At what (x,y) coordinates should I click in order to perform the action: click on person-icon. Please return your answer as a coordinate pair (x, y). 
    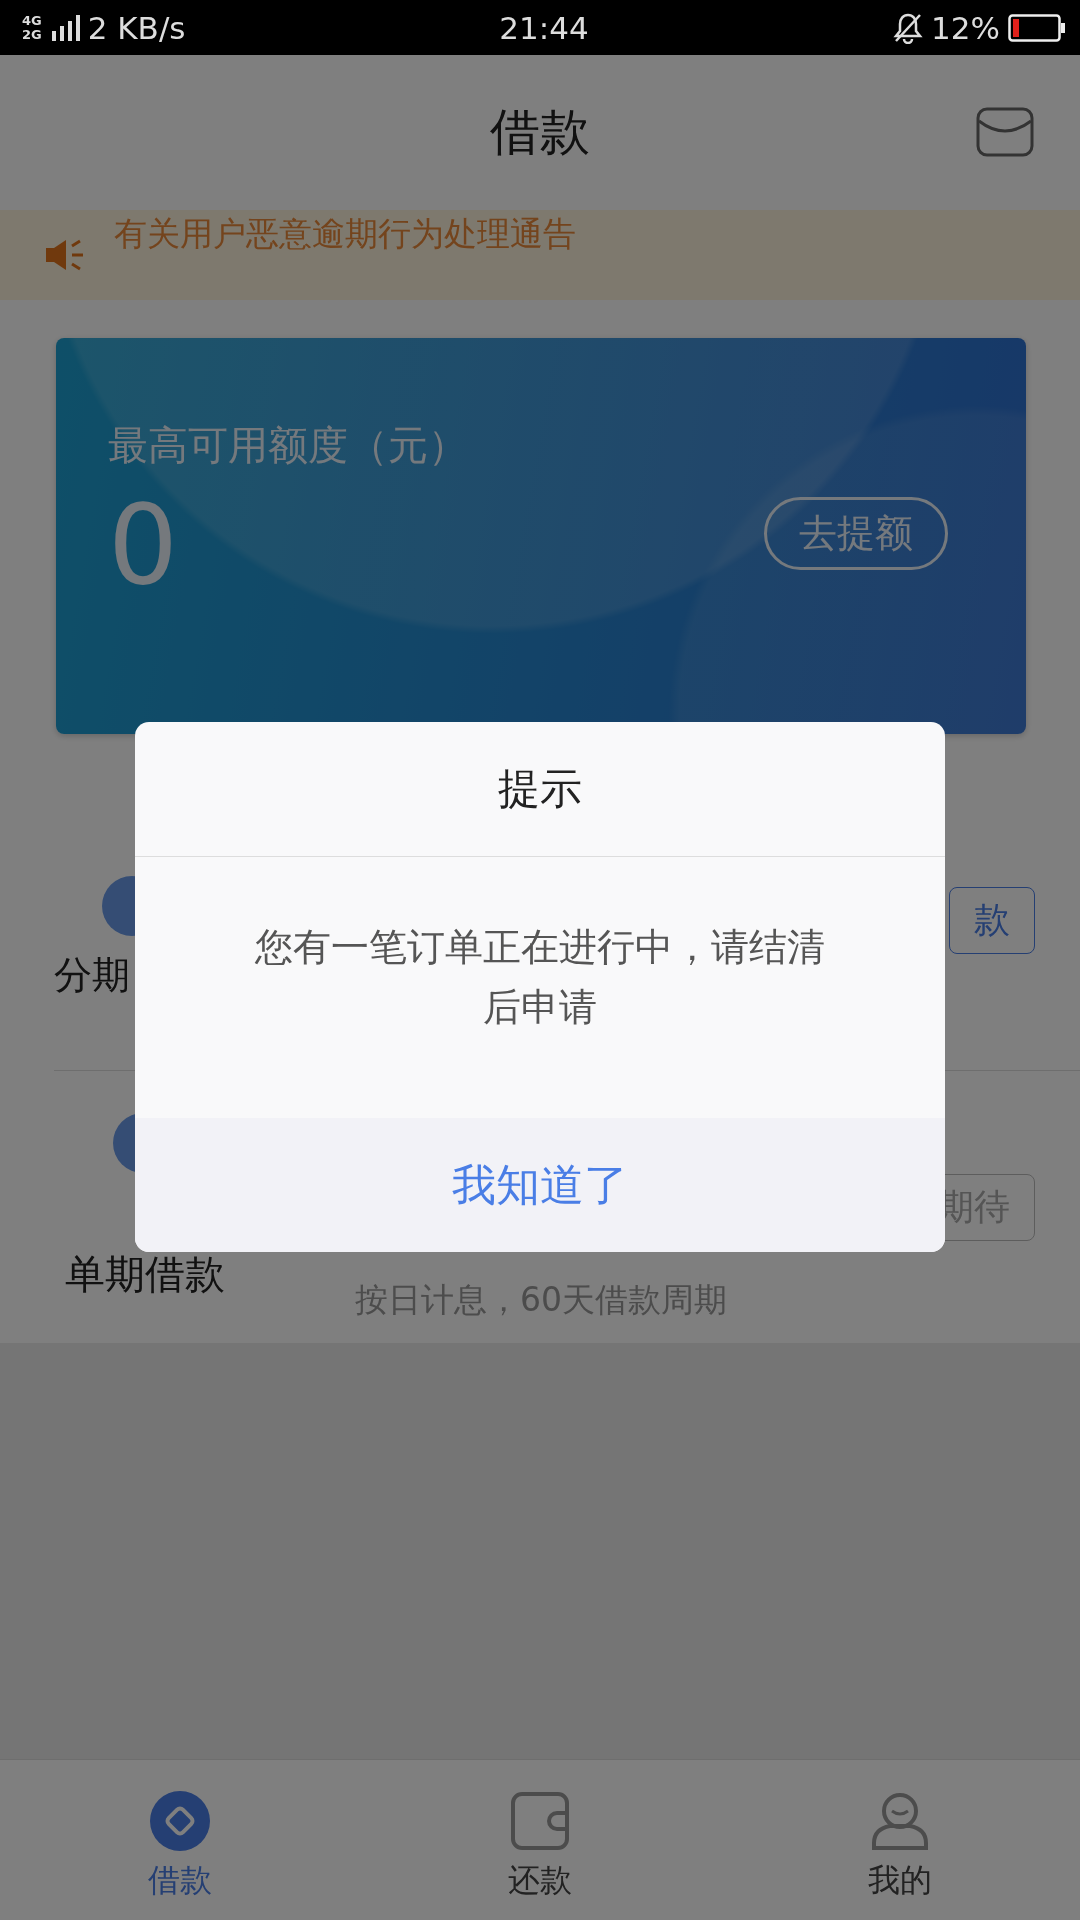
    Looking at the image, I should click on (900, 1821).